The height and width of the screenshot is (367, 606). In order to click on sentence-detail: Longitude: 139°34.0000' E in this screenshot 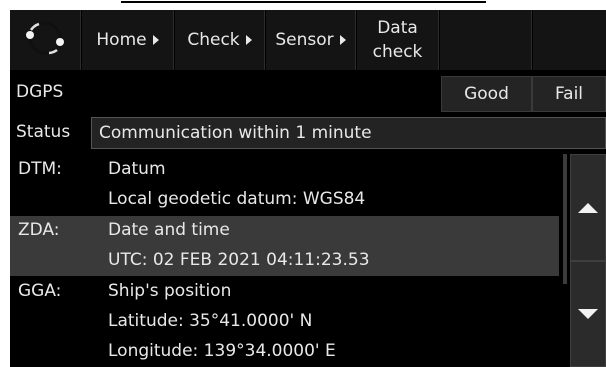, I will do `click(222, 351)`.